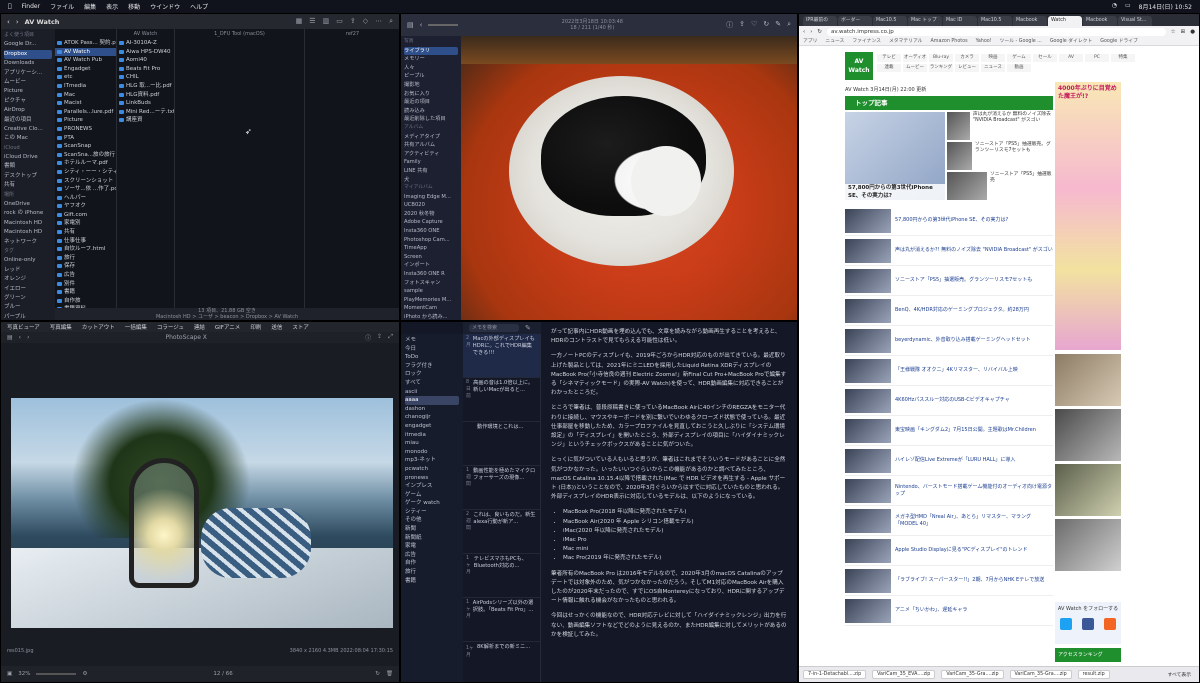 Image resolution: width=1200 pixels, height=683 pixels. I want to click on sidebar-item: 共有, so click(28, 185).